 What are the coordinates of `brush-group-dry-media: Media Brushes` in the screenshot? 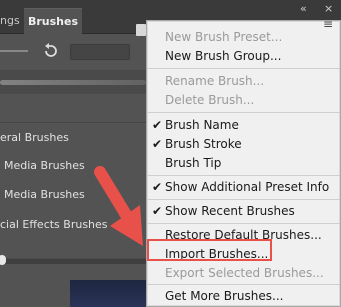 It's located at (73, 166).